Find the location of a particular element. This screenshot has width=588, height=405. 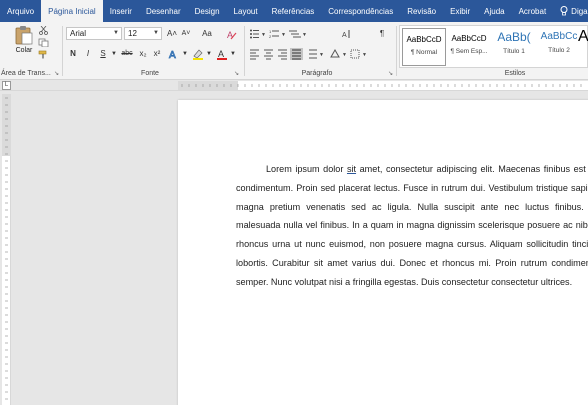

line-spacing-icon is located at coordinates (313, 54).